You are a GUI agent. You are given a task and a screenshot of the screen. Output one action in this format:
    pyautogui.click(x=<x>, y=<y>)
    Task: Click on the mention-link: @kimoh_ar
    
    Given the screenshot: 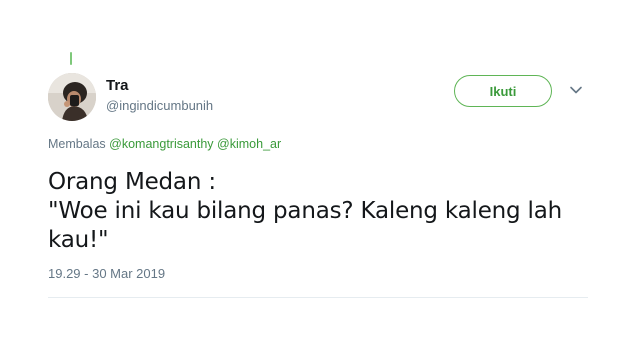 What is the action you would take?
    pyautogui.click(x=249, y=144)
    